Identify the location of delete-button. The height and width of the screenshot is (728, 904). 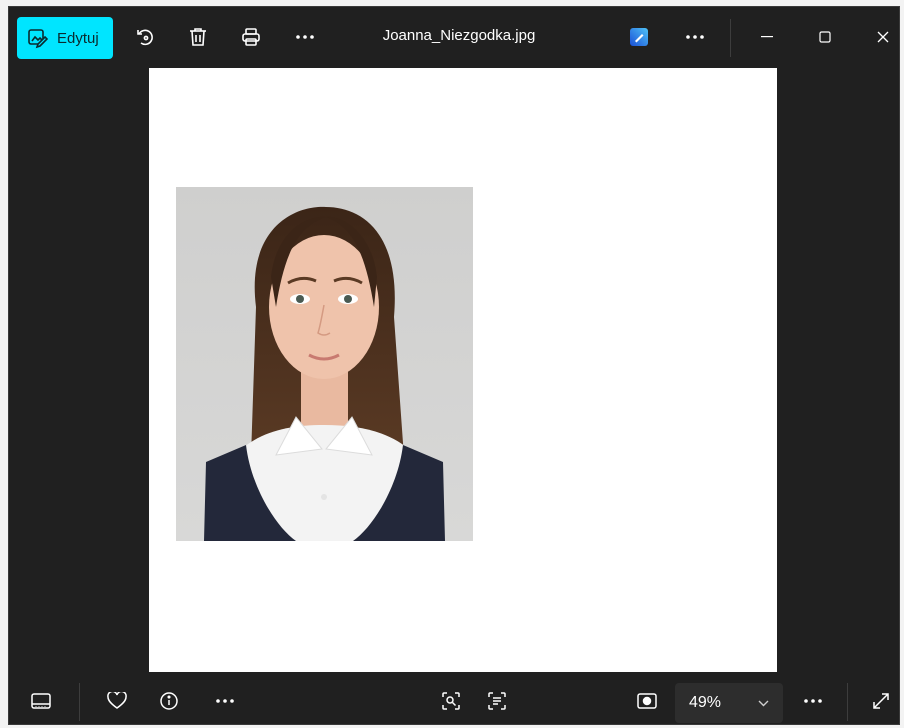
(198, 37).